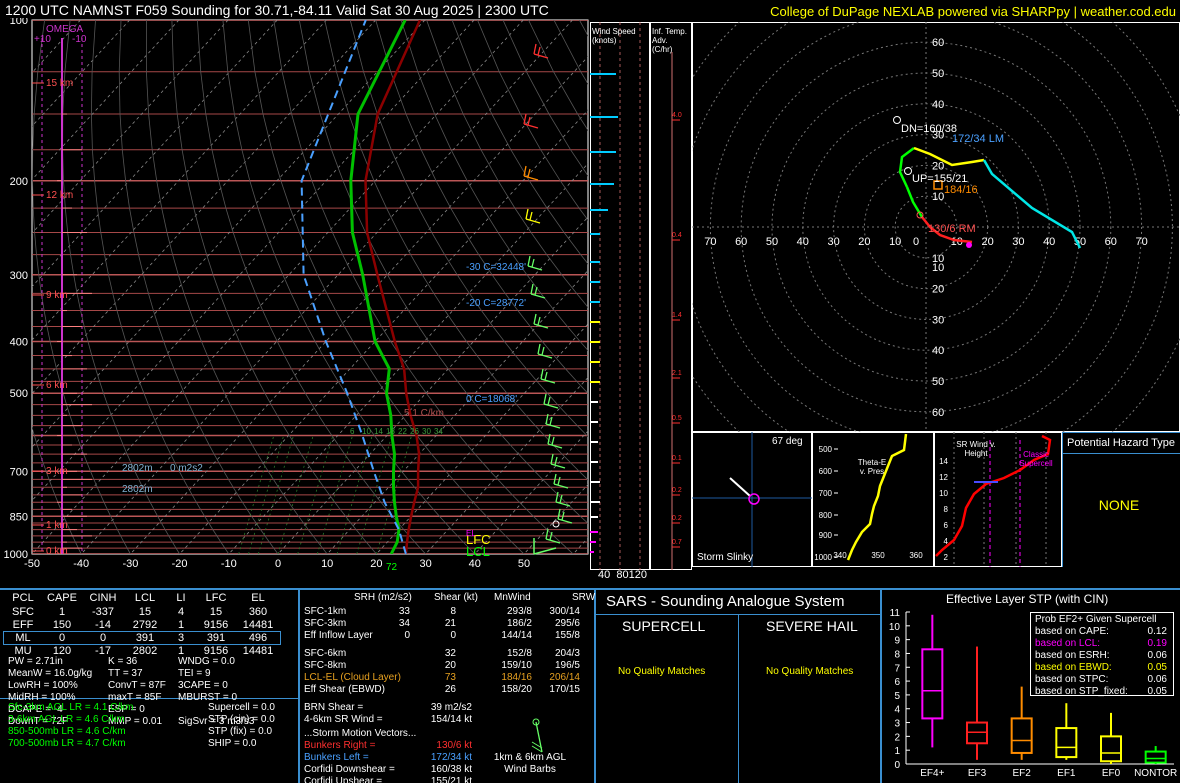 The height and width of the screenshot is (783, 1180). Describe the element at coordinates (404, 611) in the screenshot. I see `kin-cell: 33` at that location.